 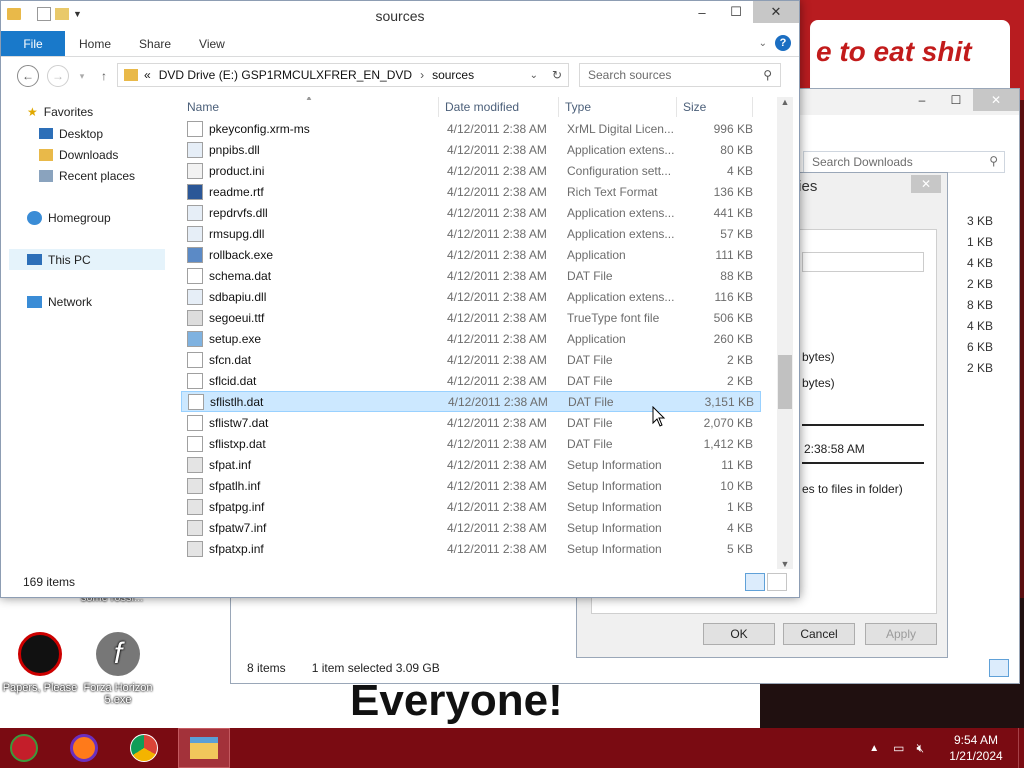 What do you see at coordinates (310, 464) in the screenshot?
I see `cell-name: sfpat.inf` at bounding box center [310, 464].